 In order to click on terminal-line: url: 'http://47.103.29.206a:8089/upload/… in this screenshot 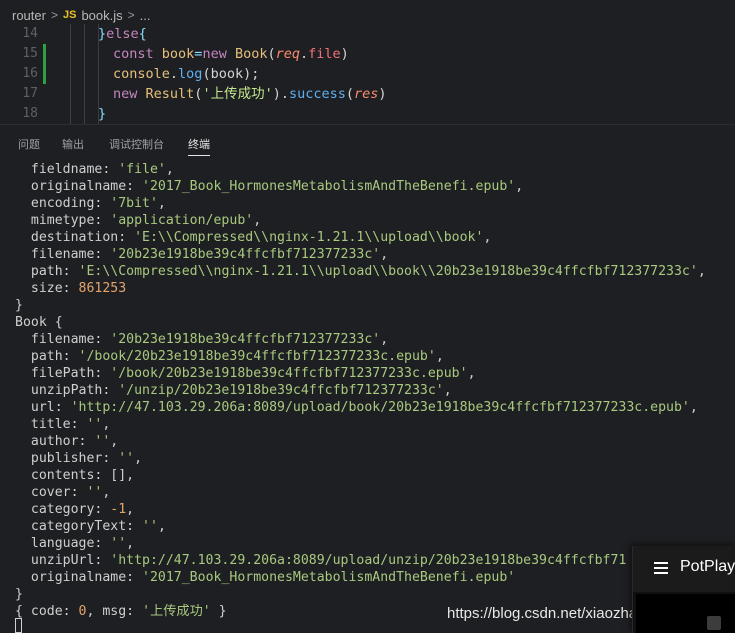, I will do `click(356, 407)`.